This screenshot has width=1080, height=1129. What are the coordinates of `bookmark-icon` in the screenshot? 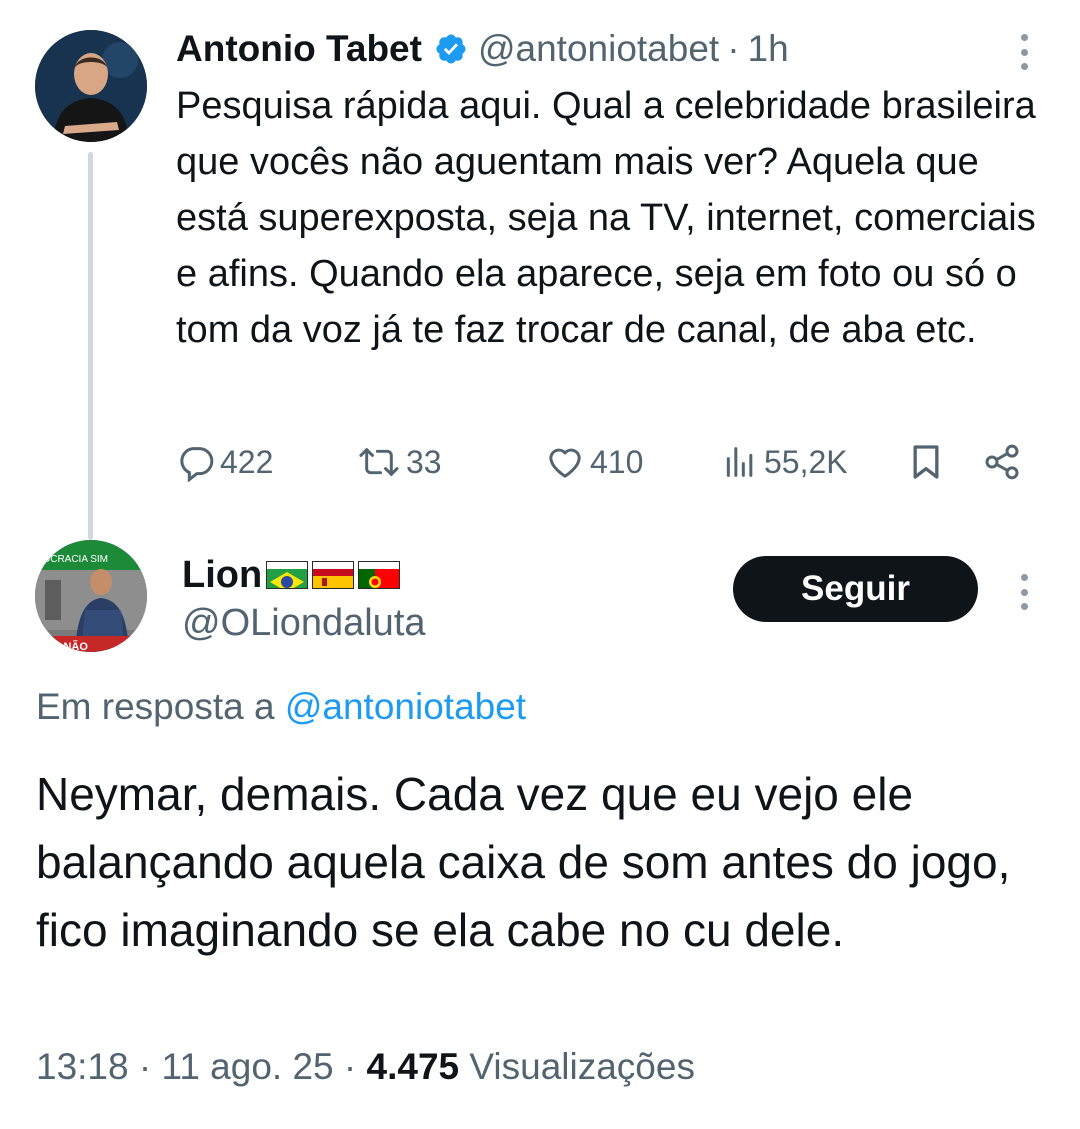 It's located at (926, 462).